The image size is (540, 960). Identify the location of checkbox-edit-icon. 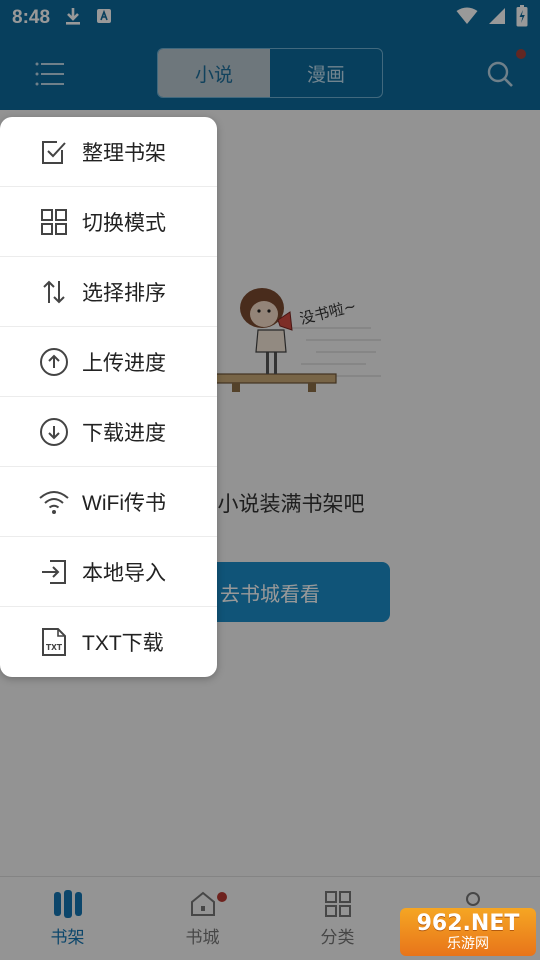
(54, 152).